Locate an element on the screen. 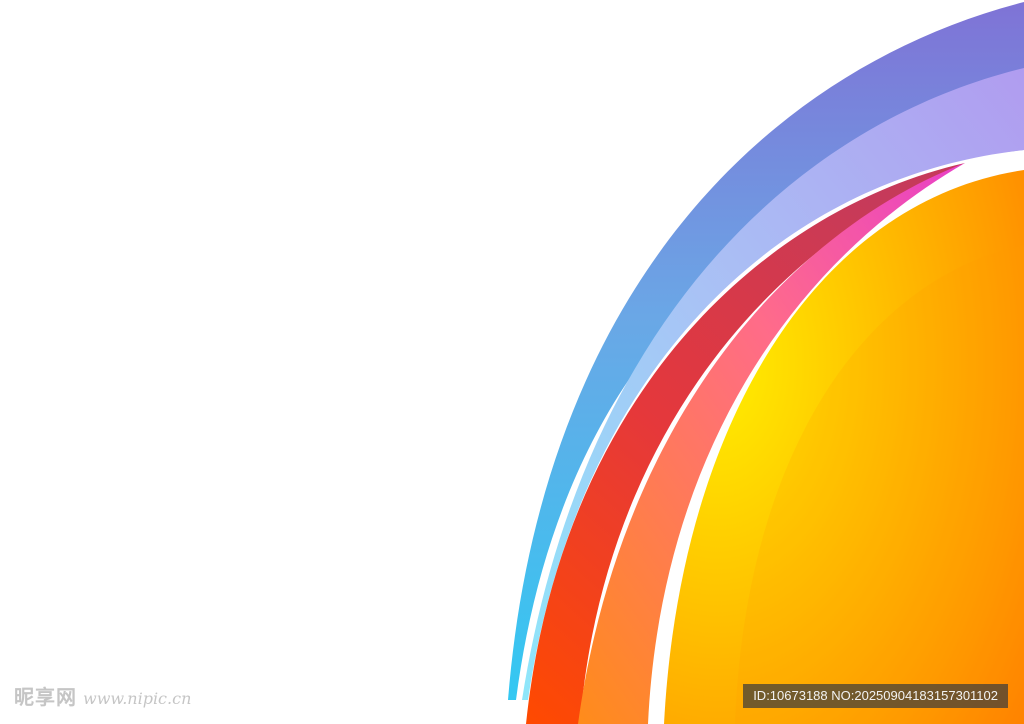  watermark-brand: 昵享网 is located at coordinates (45, 697).